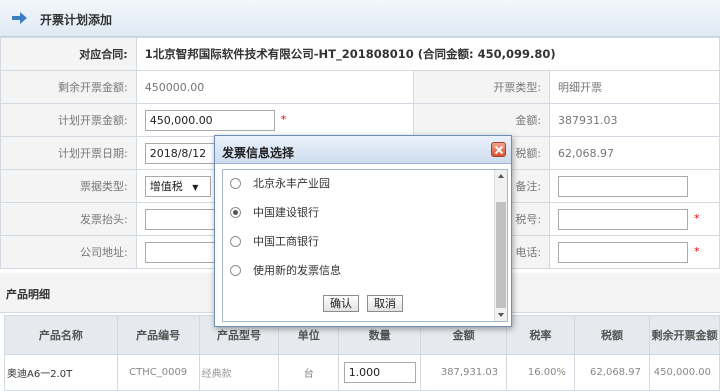  I want to click on remark-cell, so click(634, 186).